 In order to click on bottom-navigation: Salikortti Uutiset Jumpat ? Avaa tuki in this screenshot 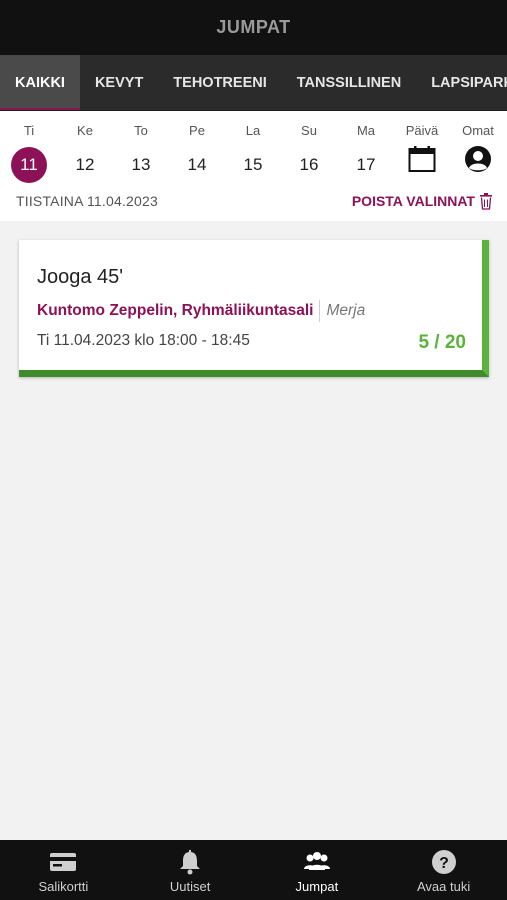, I will do `click(253, 870)`.